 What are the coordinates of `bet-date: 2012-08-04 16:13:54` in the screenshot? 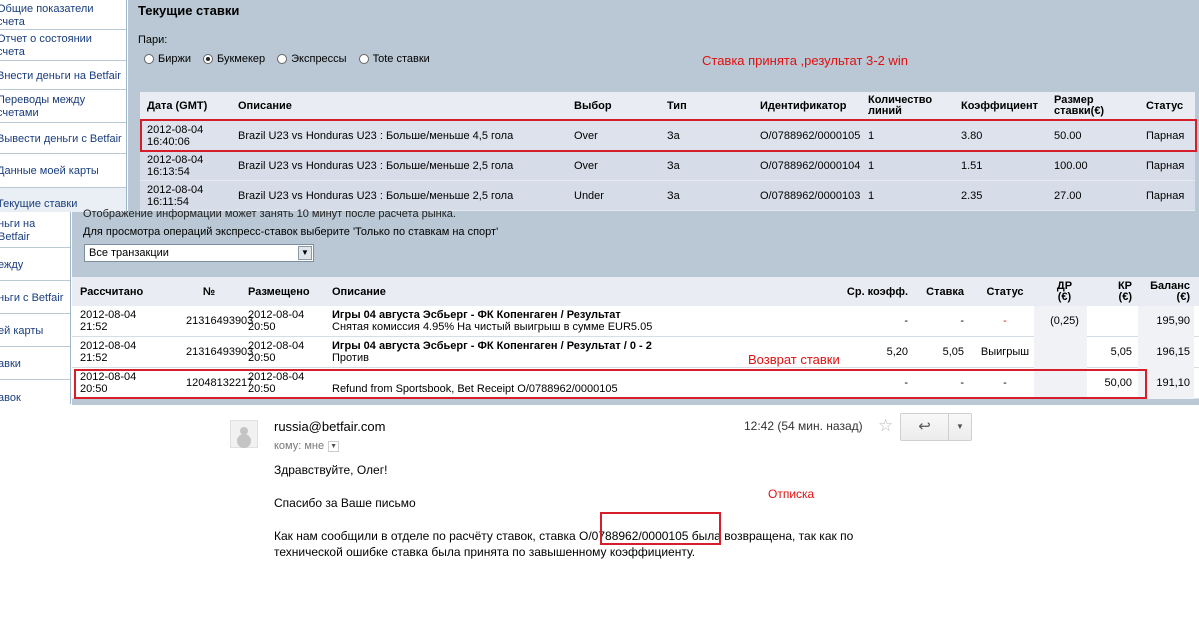 It's located at (175, 165).